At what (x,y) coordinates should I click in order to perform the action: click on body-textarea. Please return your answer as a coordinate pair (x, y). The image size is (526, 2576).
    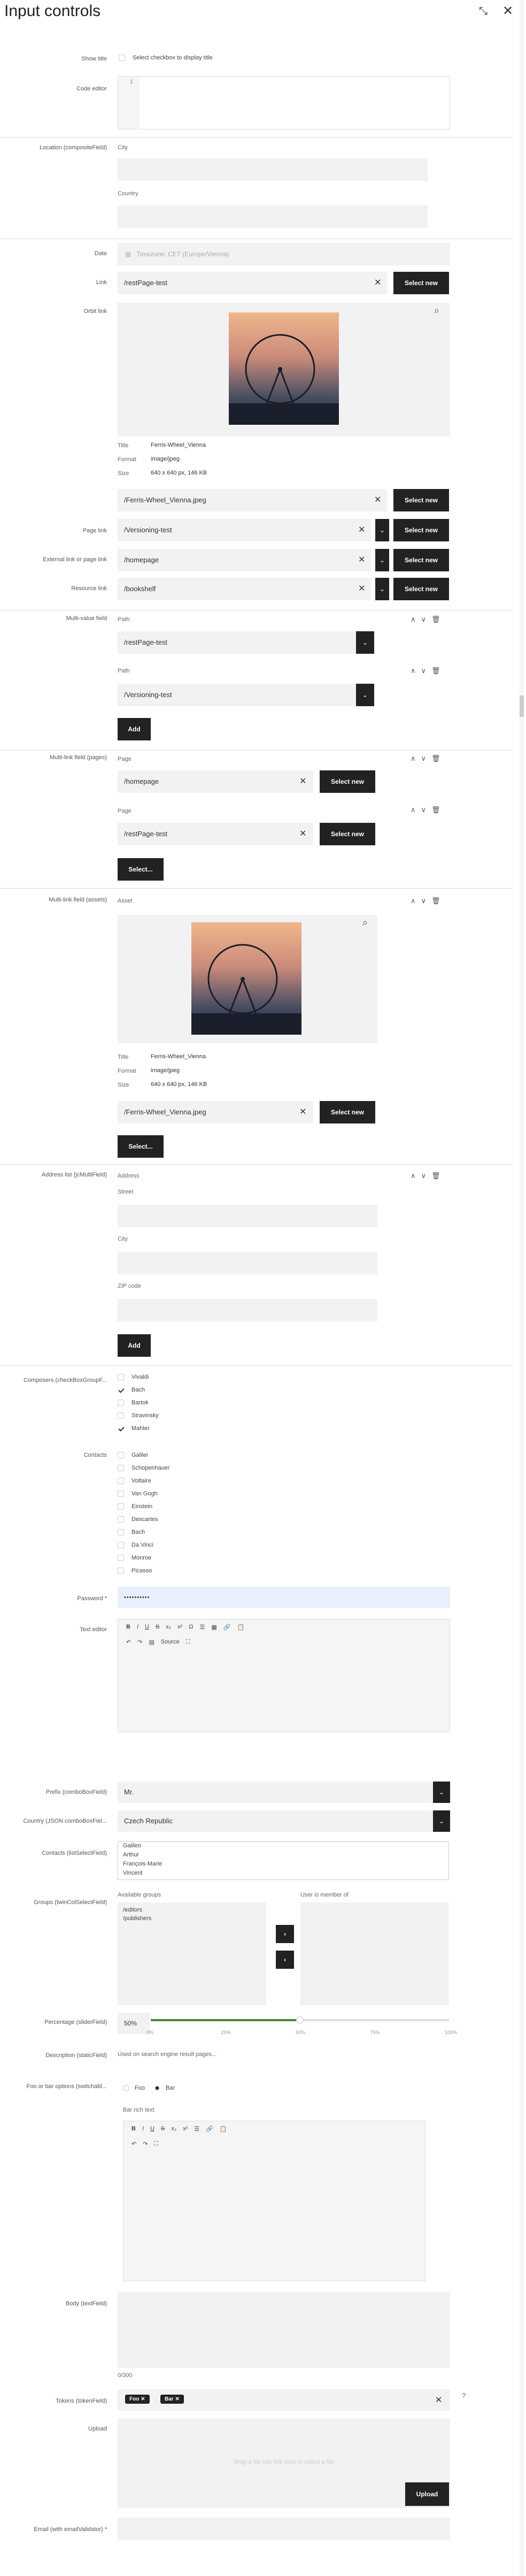
    Looking at the image, I should click on (284, 2330).